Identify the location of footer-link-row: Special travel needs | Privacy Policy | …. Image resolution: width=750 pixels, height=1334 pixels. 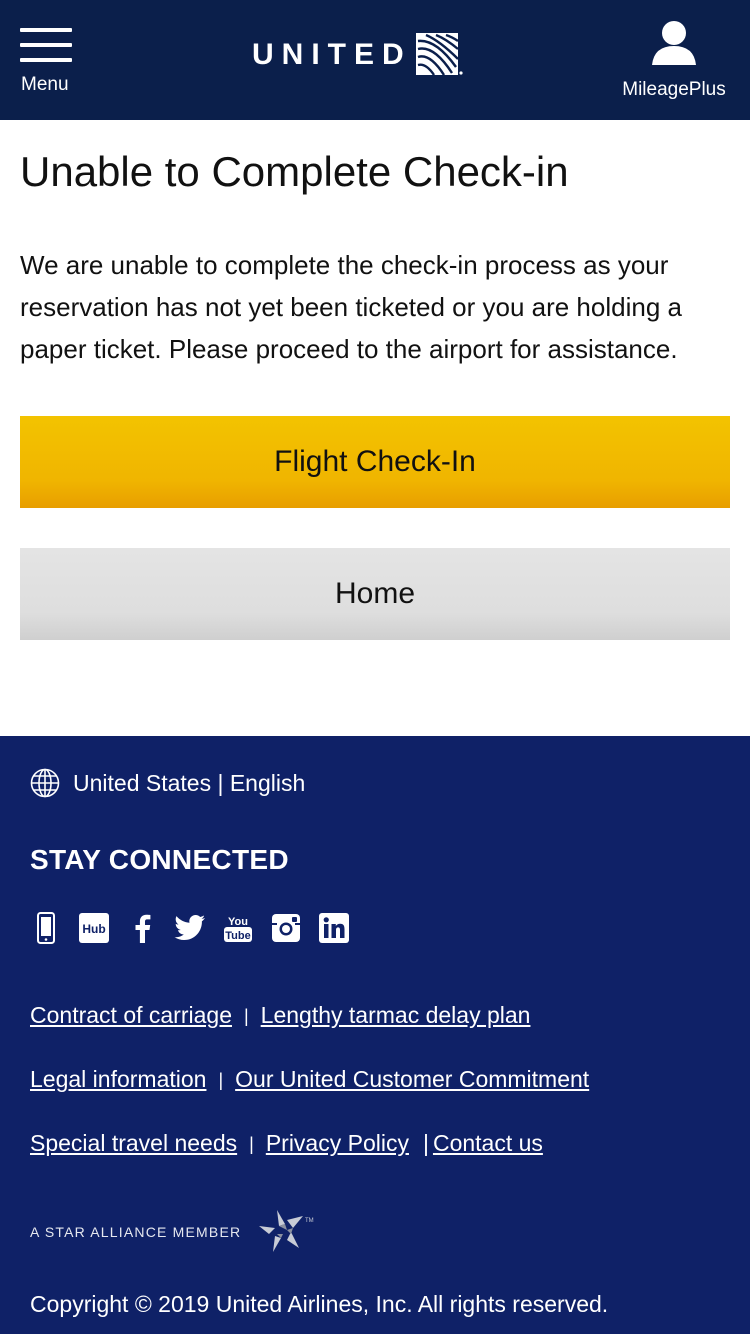
(309, 1162).